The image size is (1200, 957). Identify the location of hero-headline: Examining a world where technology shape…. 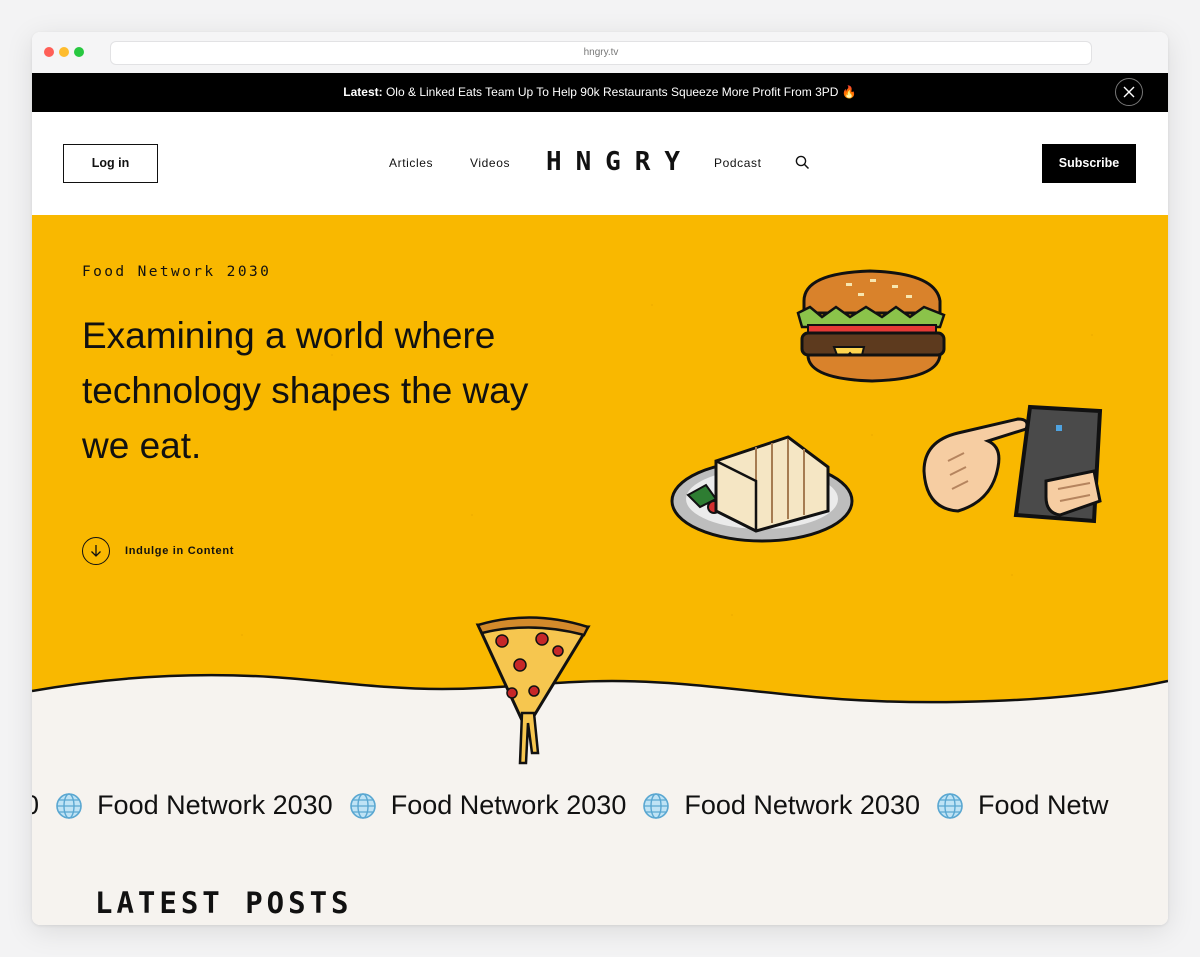
(305, 390).